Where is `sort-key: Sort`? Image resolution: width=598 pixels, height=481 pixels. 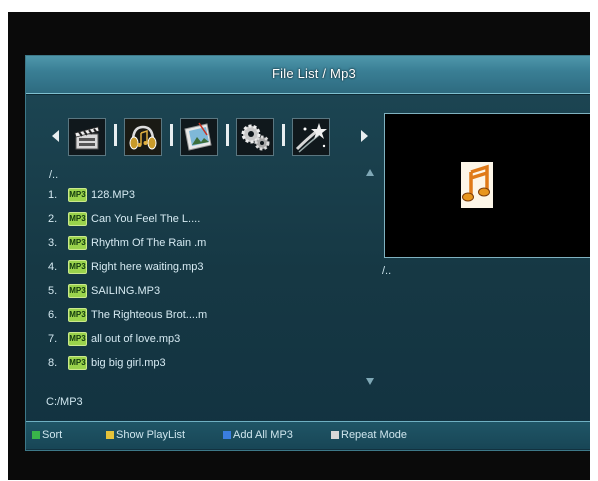
sort-key: Sort is located at coordinates (47, 435).